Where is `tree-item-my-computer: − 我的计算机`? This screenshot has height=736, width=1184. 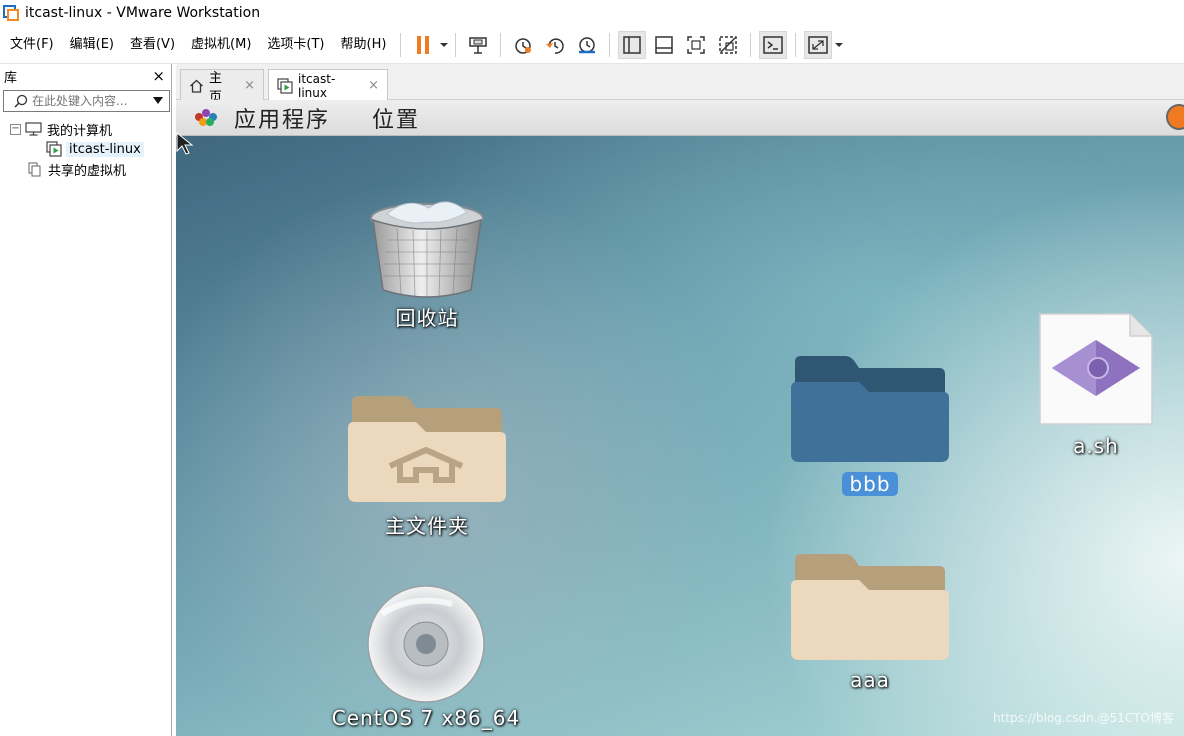 tree-item-my-computer: − 我的计算机 is located at coordinates (85, 129).